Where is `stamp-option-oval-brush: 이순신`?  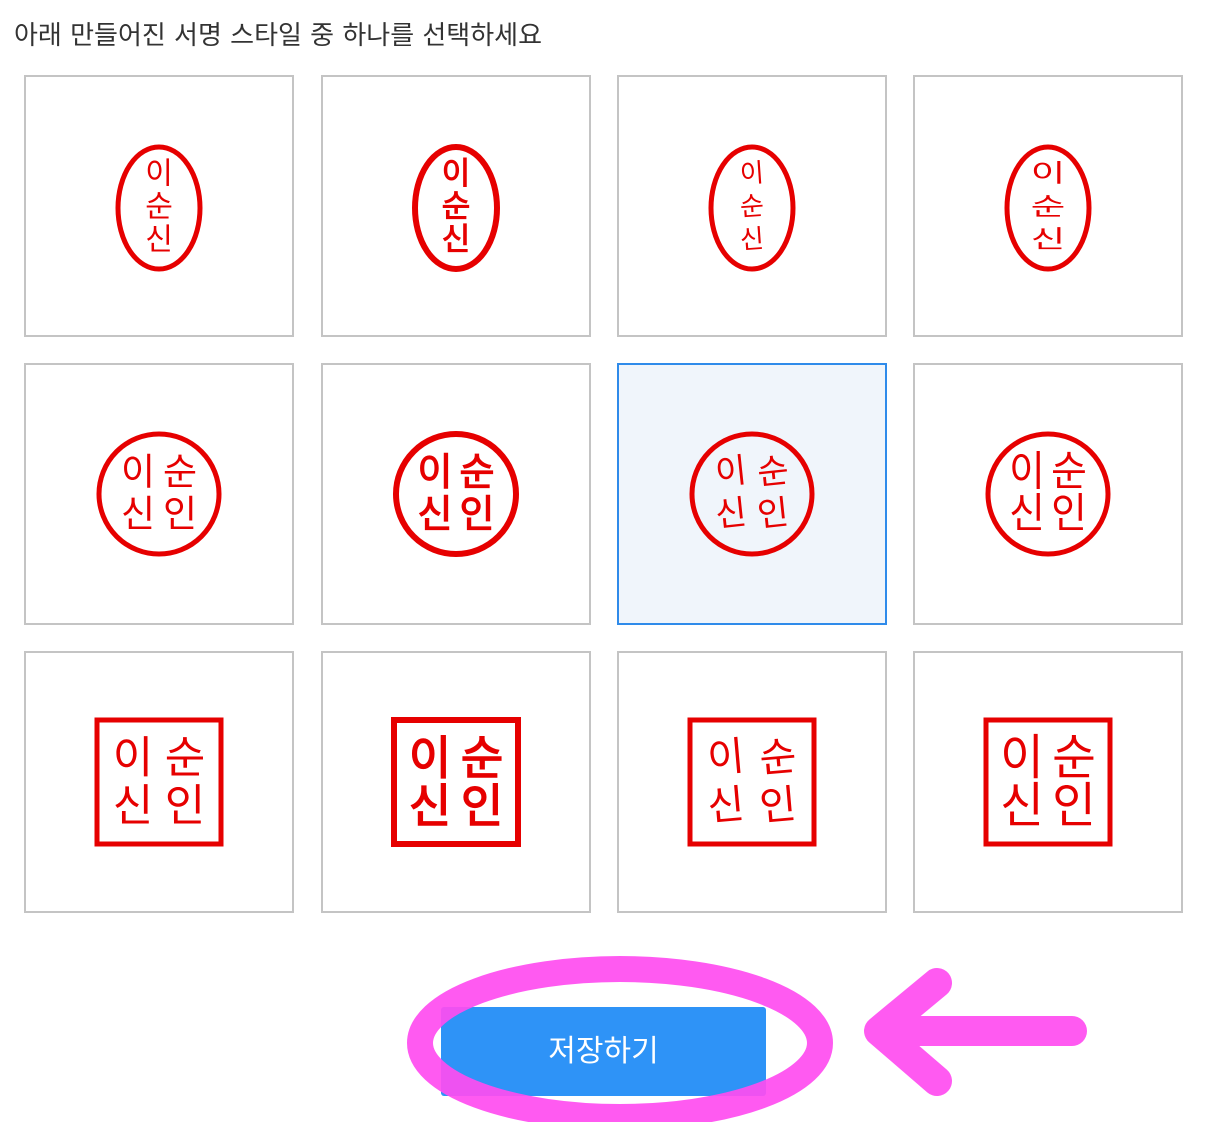 stamp-option-oval-brush: 이순신 is located at coordinates (752, 206).